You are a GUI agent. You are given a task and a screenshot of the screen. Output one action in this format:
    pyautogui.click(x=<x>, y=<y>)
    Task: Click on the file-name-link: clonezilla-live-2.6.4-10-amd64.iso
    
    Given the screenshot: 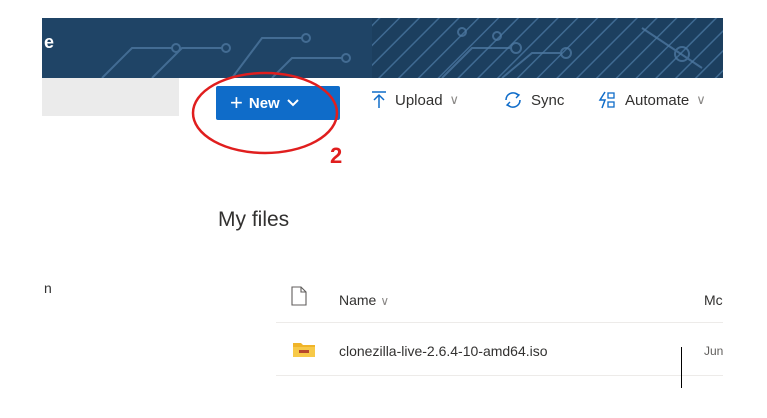 What is the action you would take?
    pyautogui.click(x=443, y=351)
    